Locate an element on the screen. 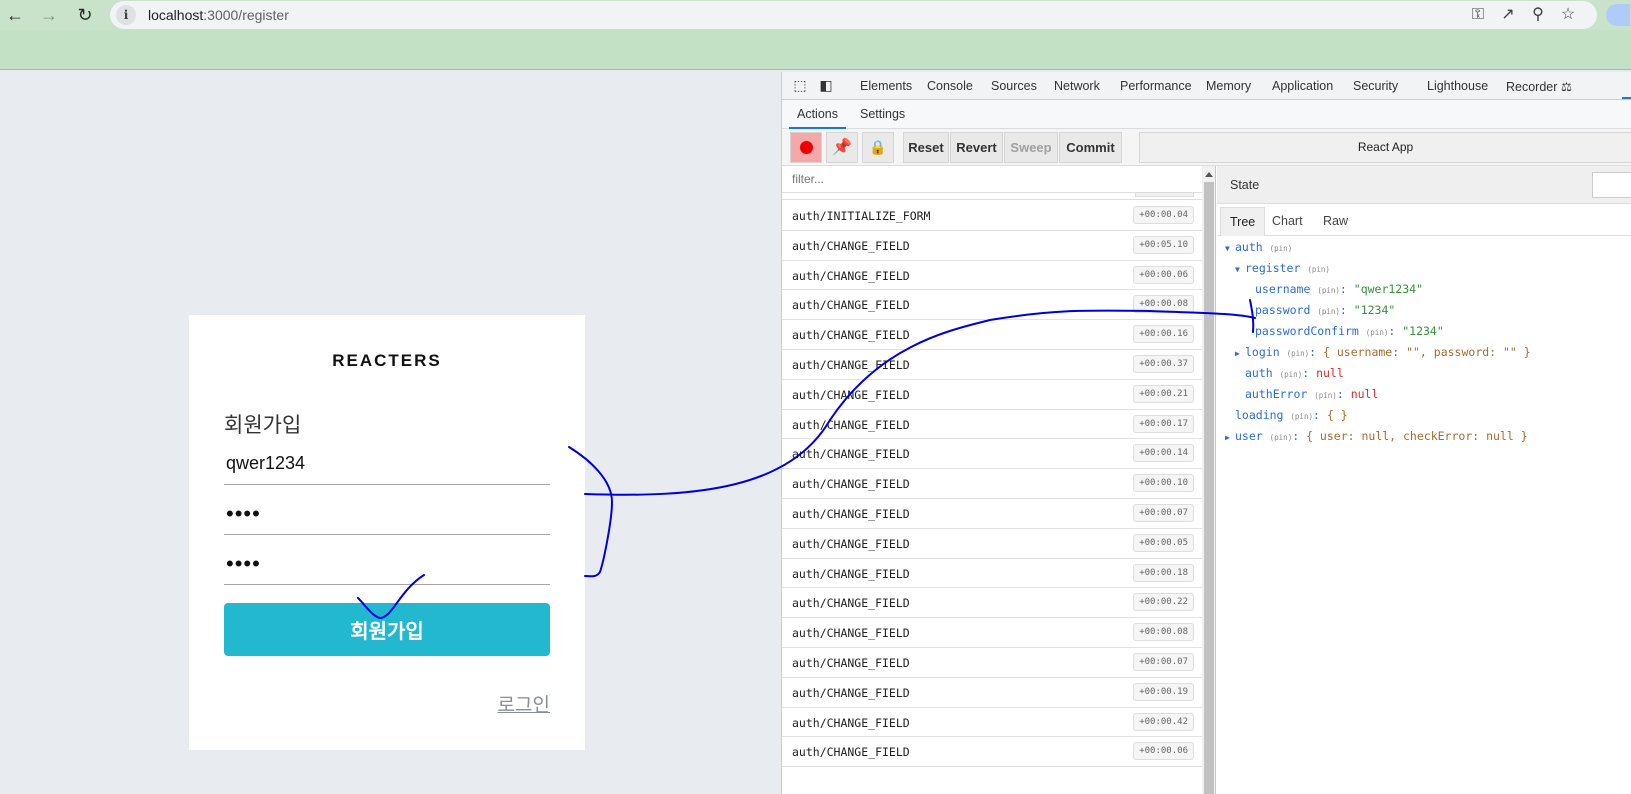 Image resolution: width=1631 pixels, height=794 pixels. tree-node-auth: ▼ auth (pin) is located at coordinates (1258, 247).